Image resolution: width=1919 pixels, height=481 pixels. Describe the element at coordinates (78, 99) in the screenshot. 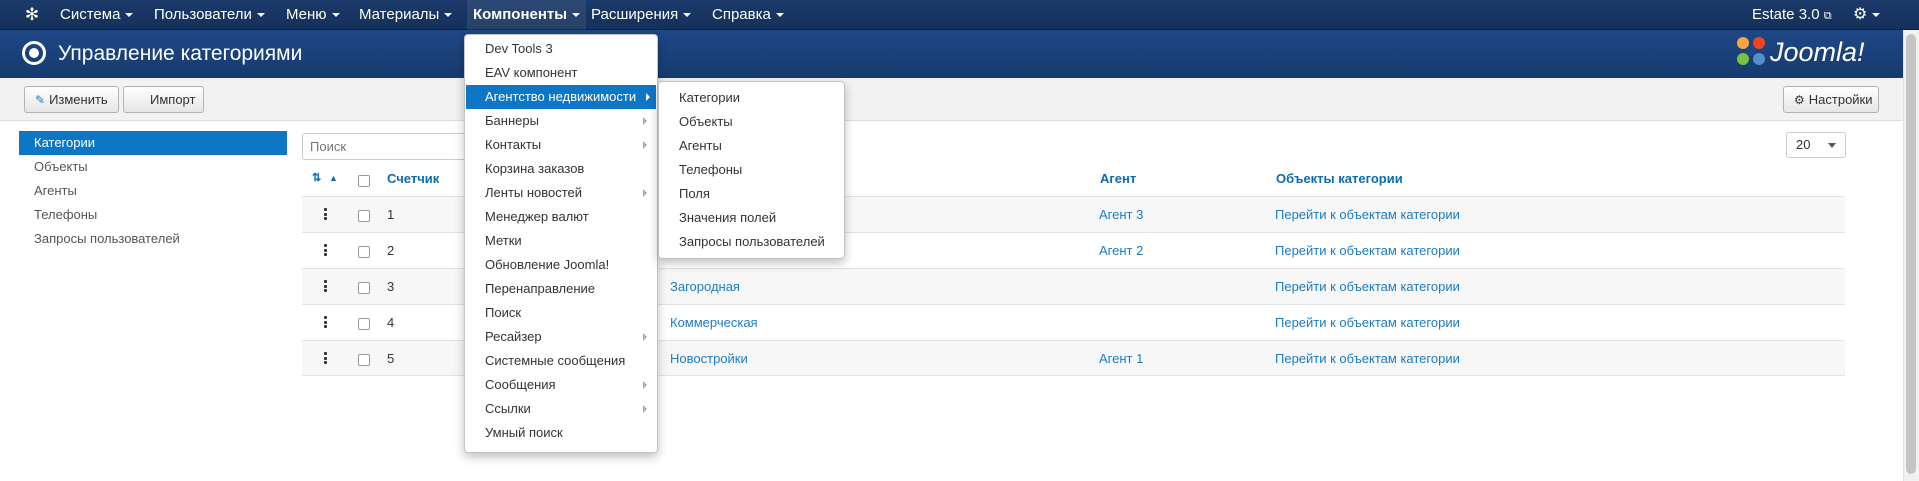

I see `edit-button-label: Изменить` at that location.